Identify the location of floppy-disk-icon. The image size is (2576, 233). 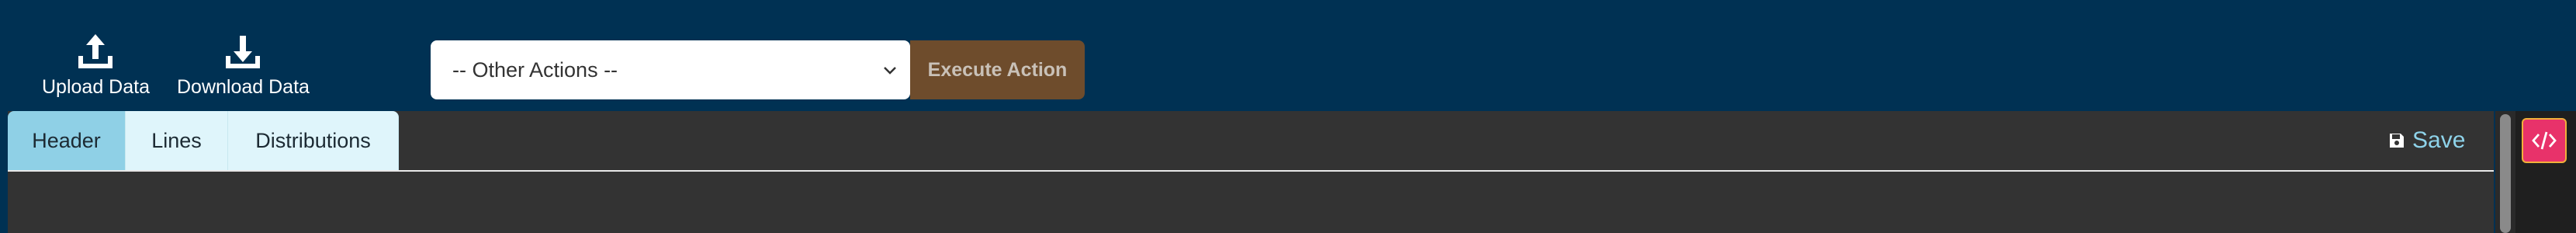
(2397, 141).